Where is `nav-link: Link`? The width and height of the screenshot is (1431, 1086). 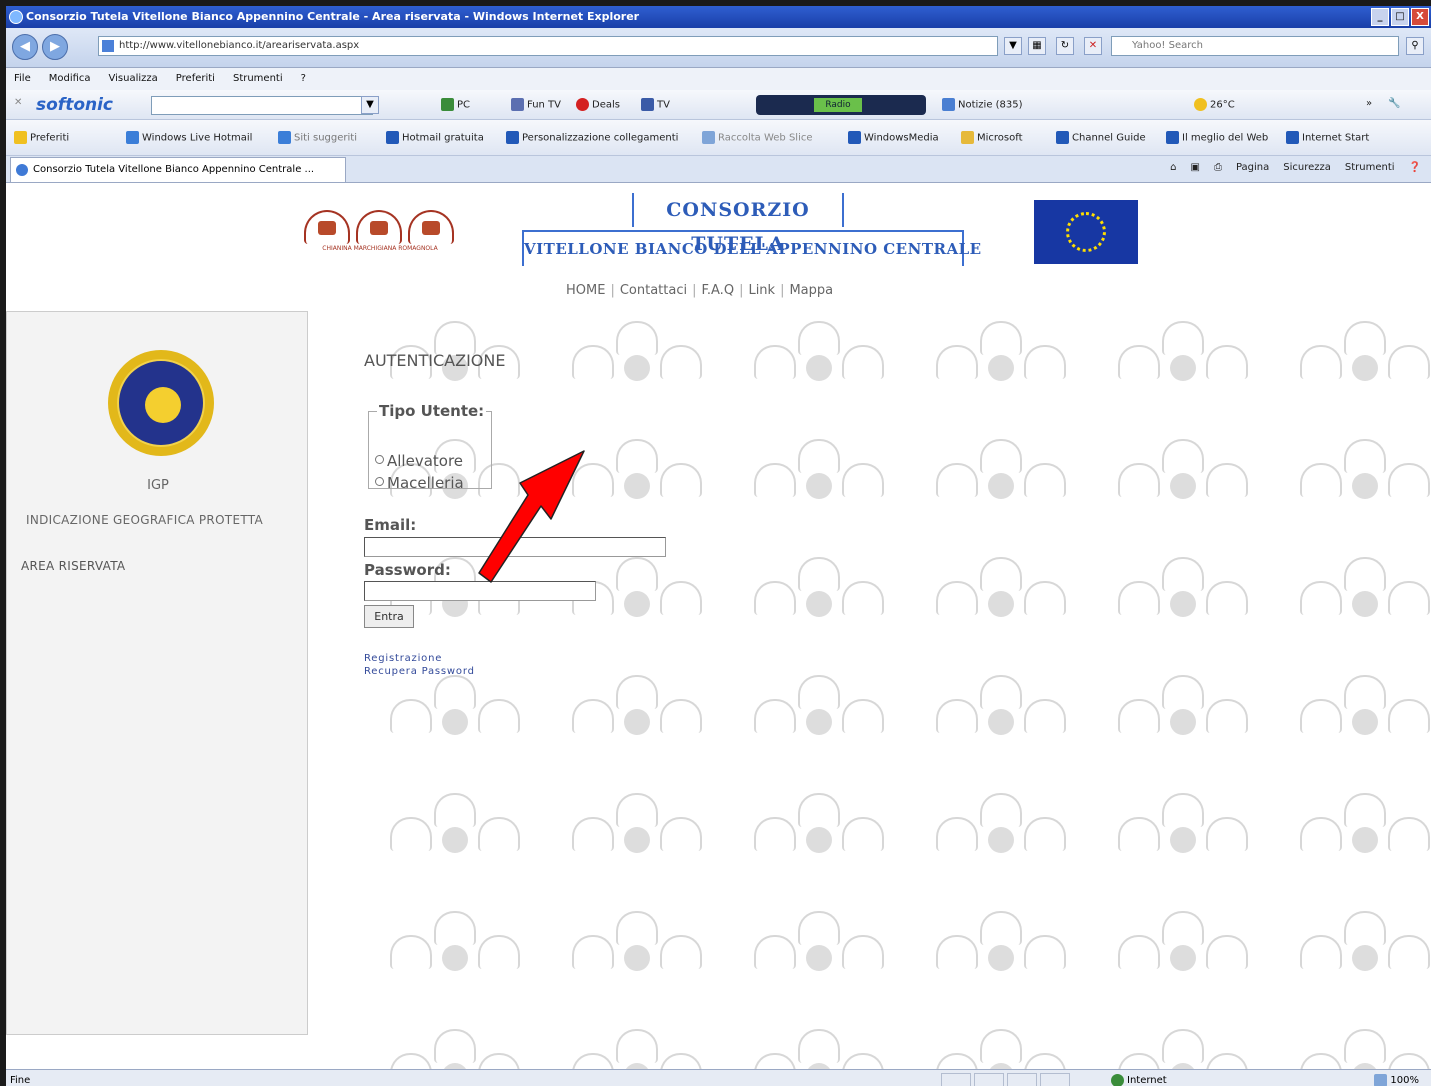 nav-link: Link is located at coordinates (761, 290).